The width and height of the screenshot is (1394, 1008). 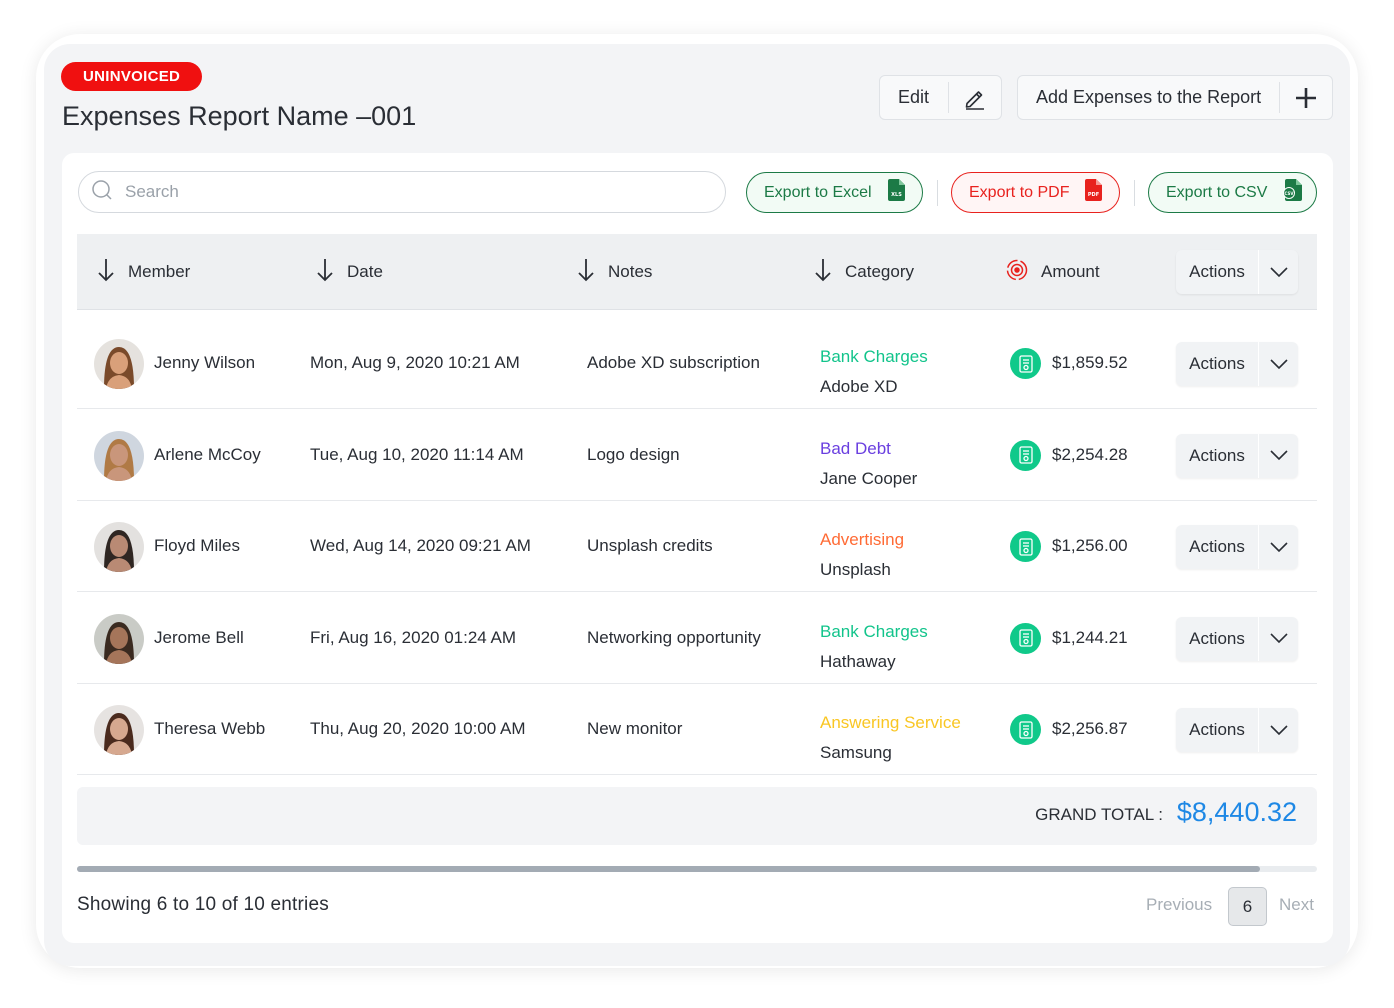 I want to click on export-pdf-button: Export to PDF PDF, so click(x=1035, y=192).